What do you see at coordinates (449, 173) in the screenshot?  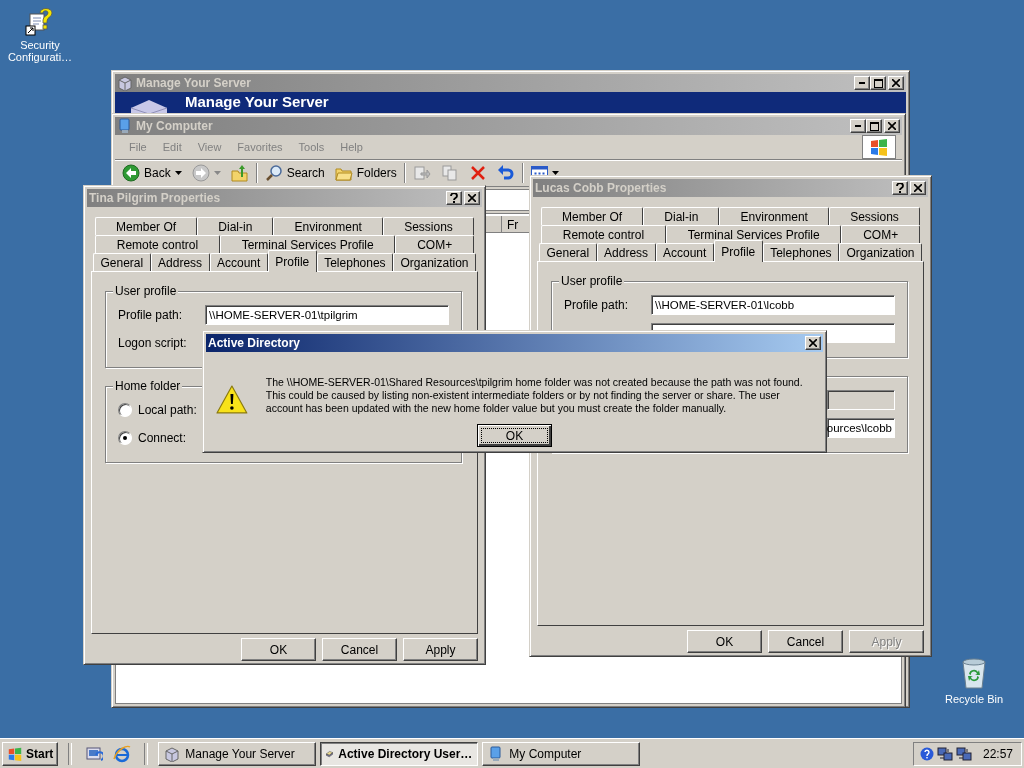 I see `copy-to-icon` at bounding box center [449, 173].